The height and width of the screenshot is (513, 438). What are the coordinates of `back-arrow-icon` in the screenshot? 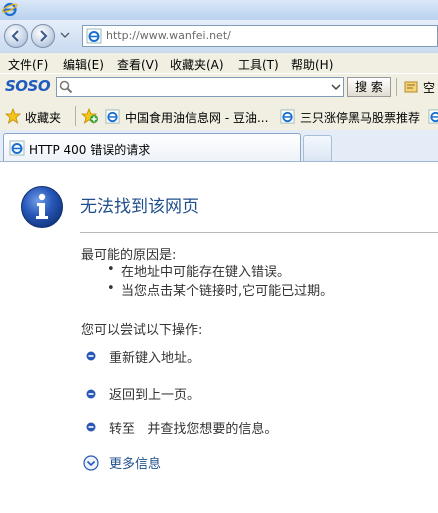 It's located at (15, 36).